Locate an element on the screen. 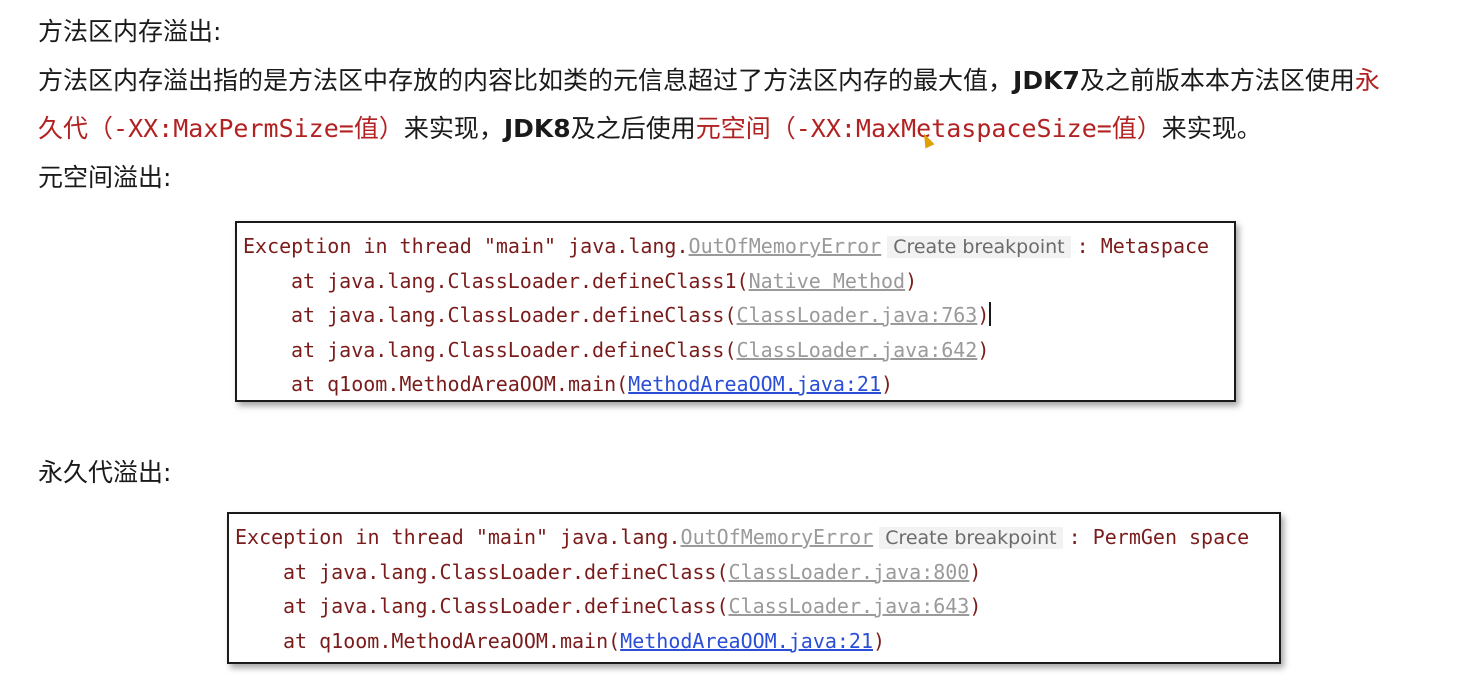  paragraph-text: 来实现。 is located at coordinates (1211, 128).